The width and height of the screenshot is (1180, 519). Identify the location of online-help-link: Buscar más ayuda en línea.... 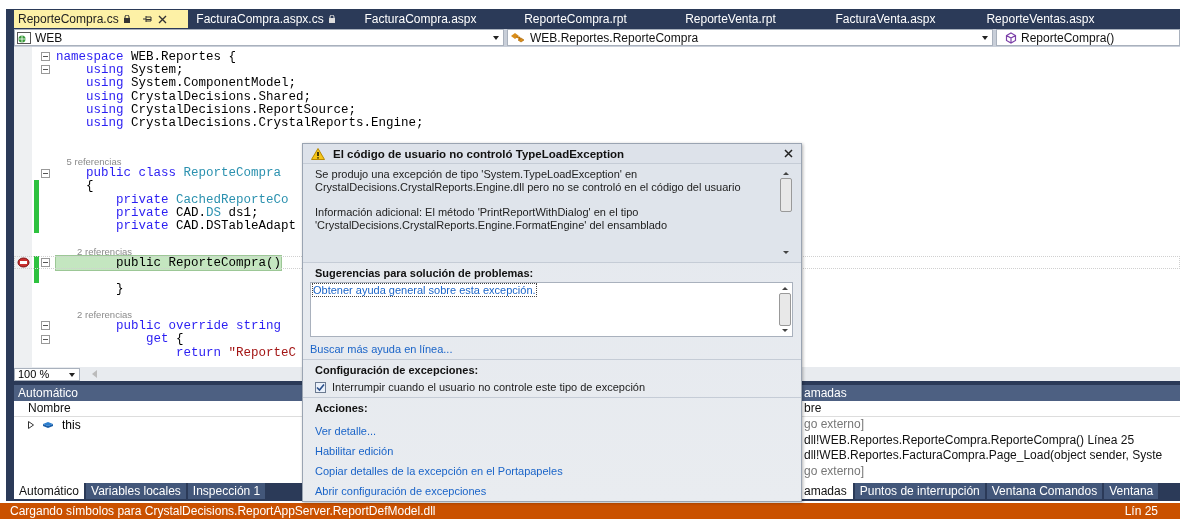
(381, 349).